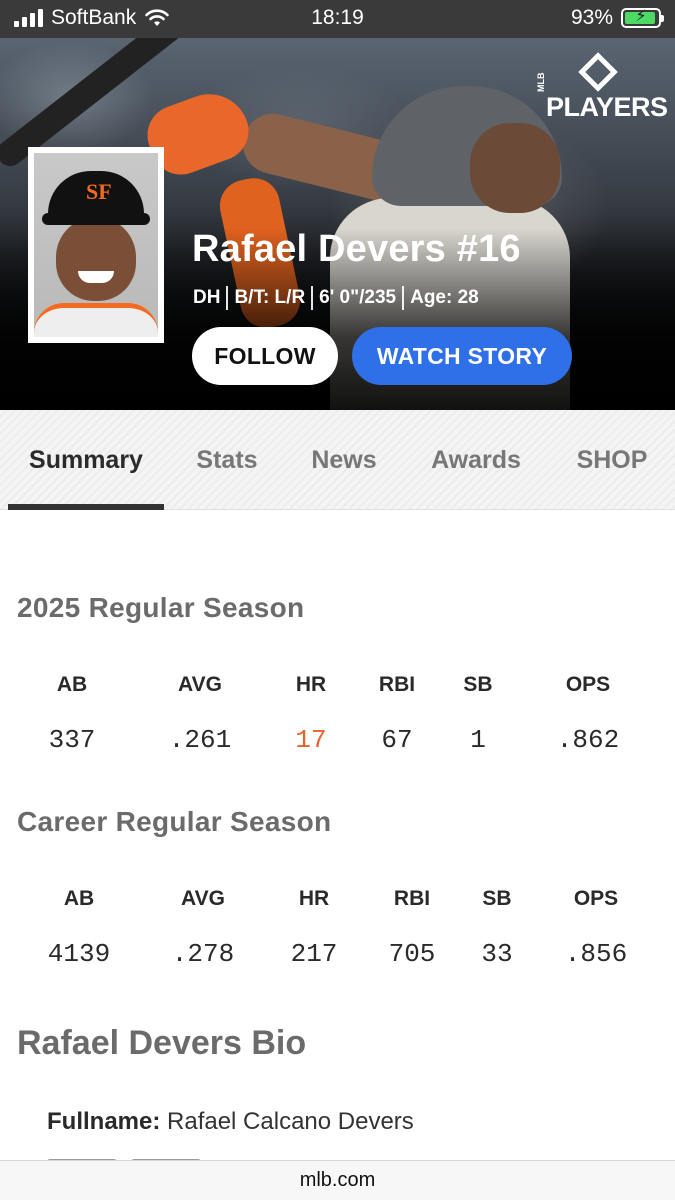 The width and height of the screenshot is (675, 1200). What do you see at coordinates (96, 219) in the screenshot?
I see `cap-brim` at bounding box center [96, 219].